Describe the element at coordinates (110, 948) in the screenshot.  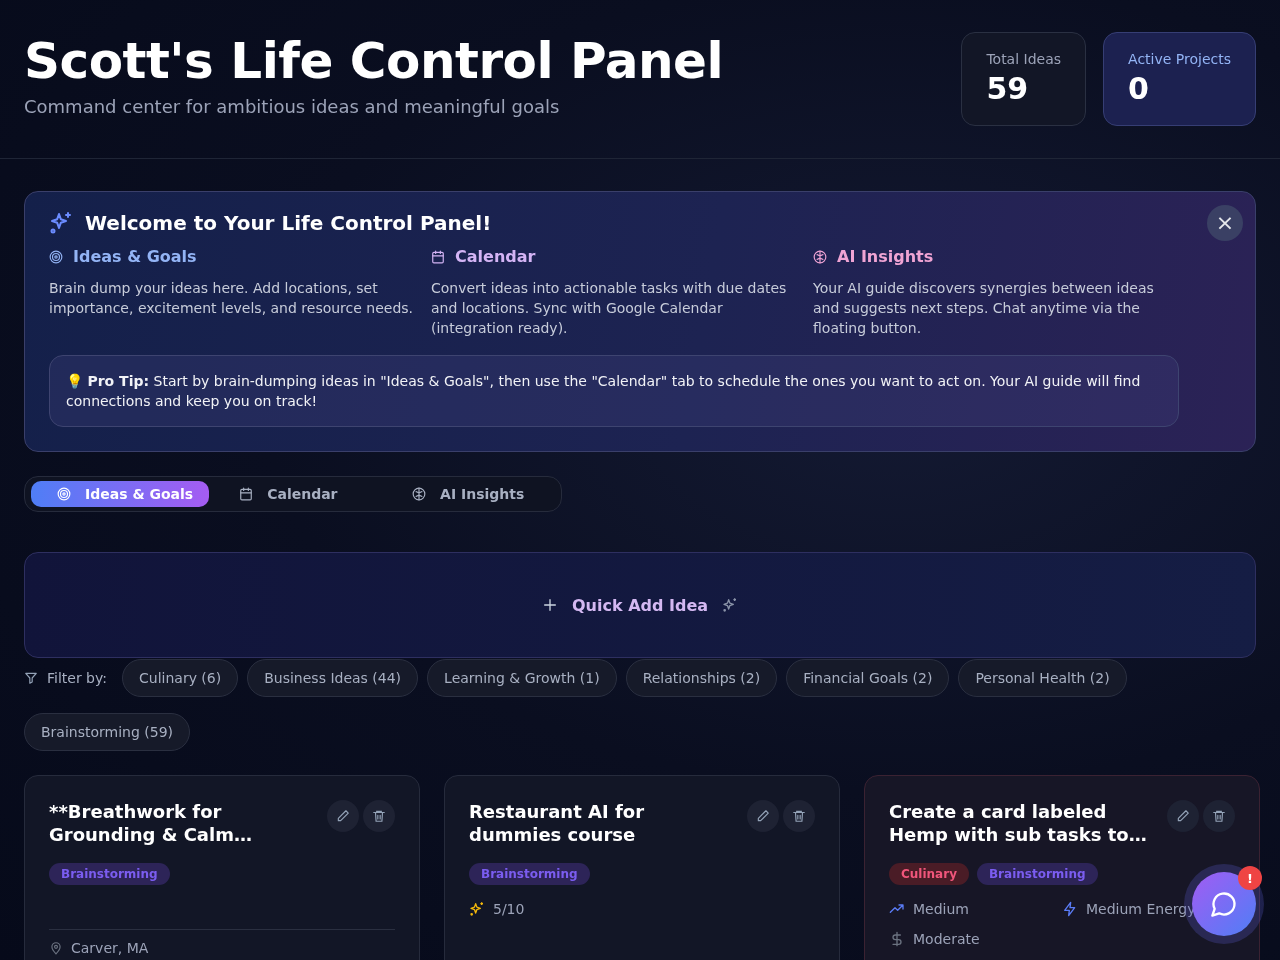
I see `meta-text: Carver, MA` at that location.